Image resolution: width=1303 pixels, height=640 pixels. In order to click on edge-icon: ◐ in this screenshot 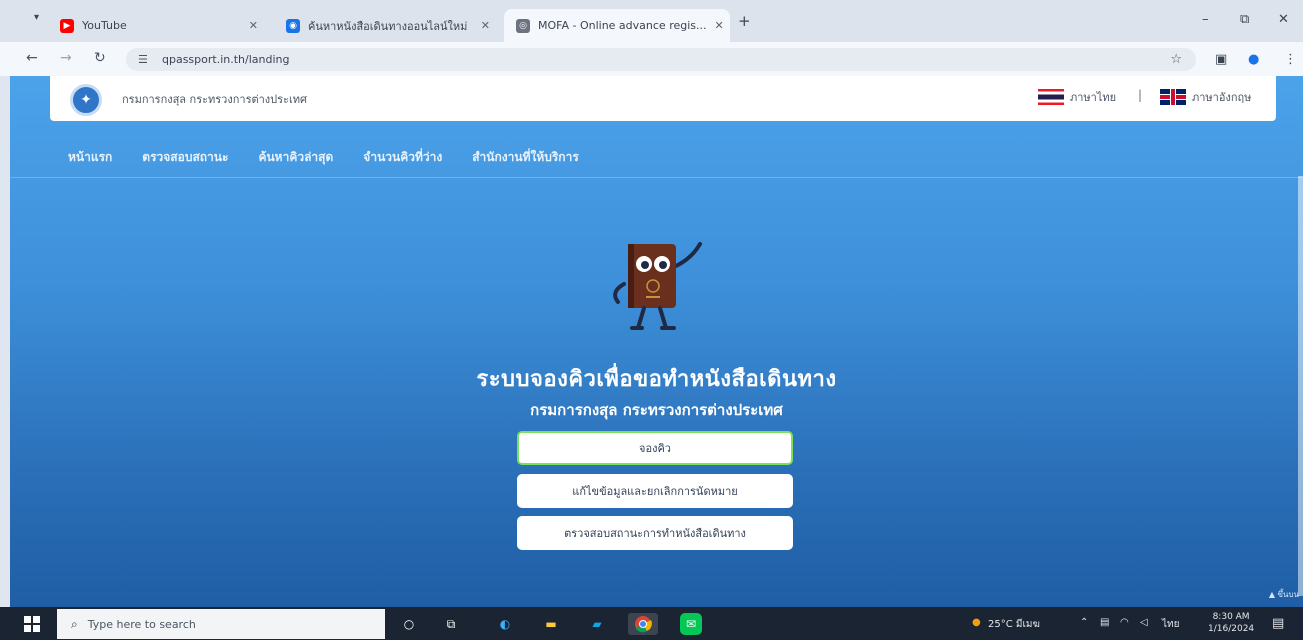, I will do `click(505, 624)`.